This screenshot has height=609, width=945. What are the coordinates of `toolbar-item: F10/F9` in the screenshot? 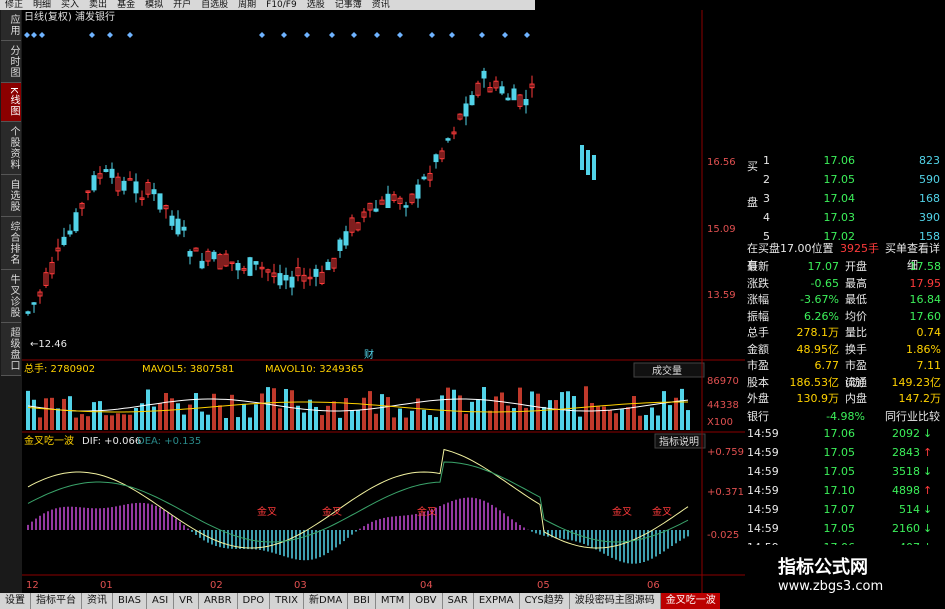 It's located at (281, 5).